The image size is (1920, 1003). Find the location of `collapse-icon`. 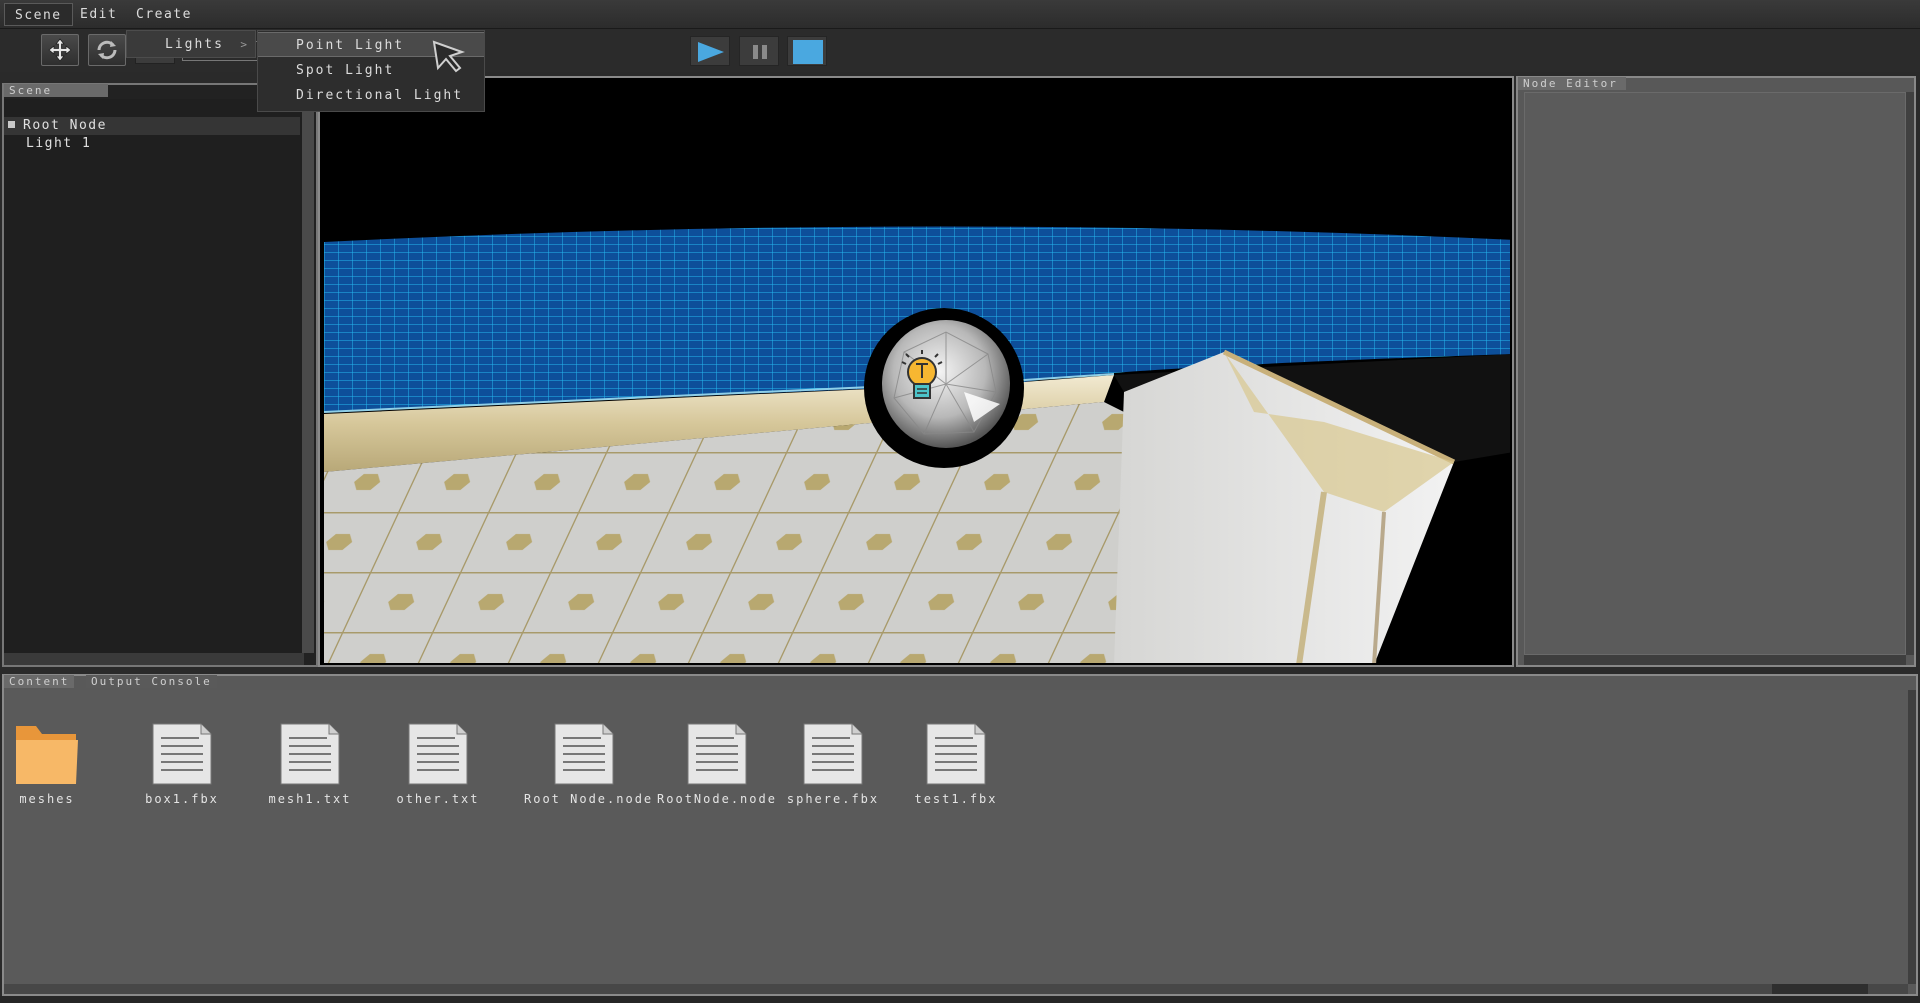

collapse-icon is located at coordinates (11, 124).